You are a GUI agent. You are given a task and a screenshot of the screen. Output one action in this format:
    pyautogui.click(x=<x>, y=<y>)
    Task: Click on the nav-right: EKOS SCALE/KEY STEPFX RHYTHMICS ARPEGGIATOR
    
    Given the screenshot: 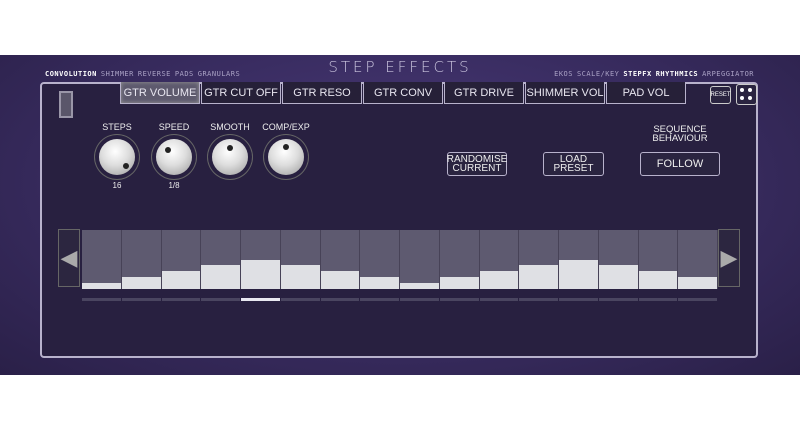 What is the action you would take?
    pyautogui.click(x=656, y=74)
    